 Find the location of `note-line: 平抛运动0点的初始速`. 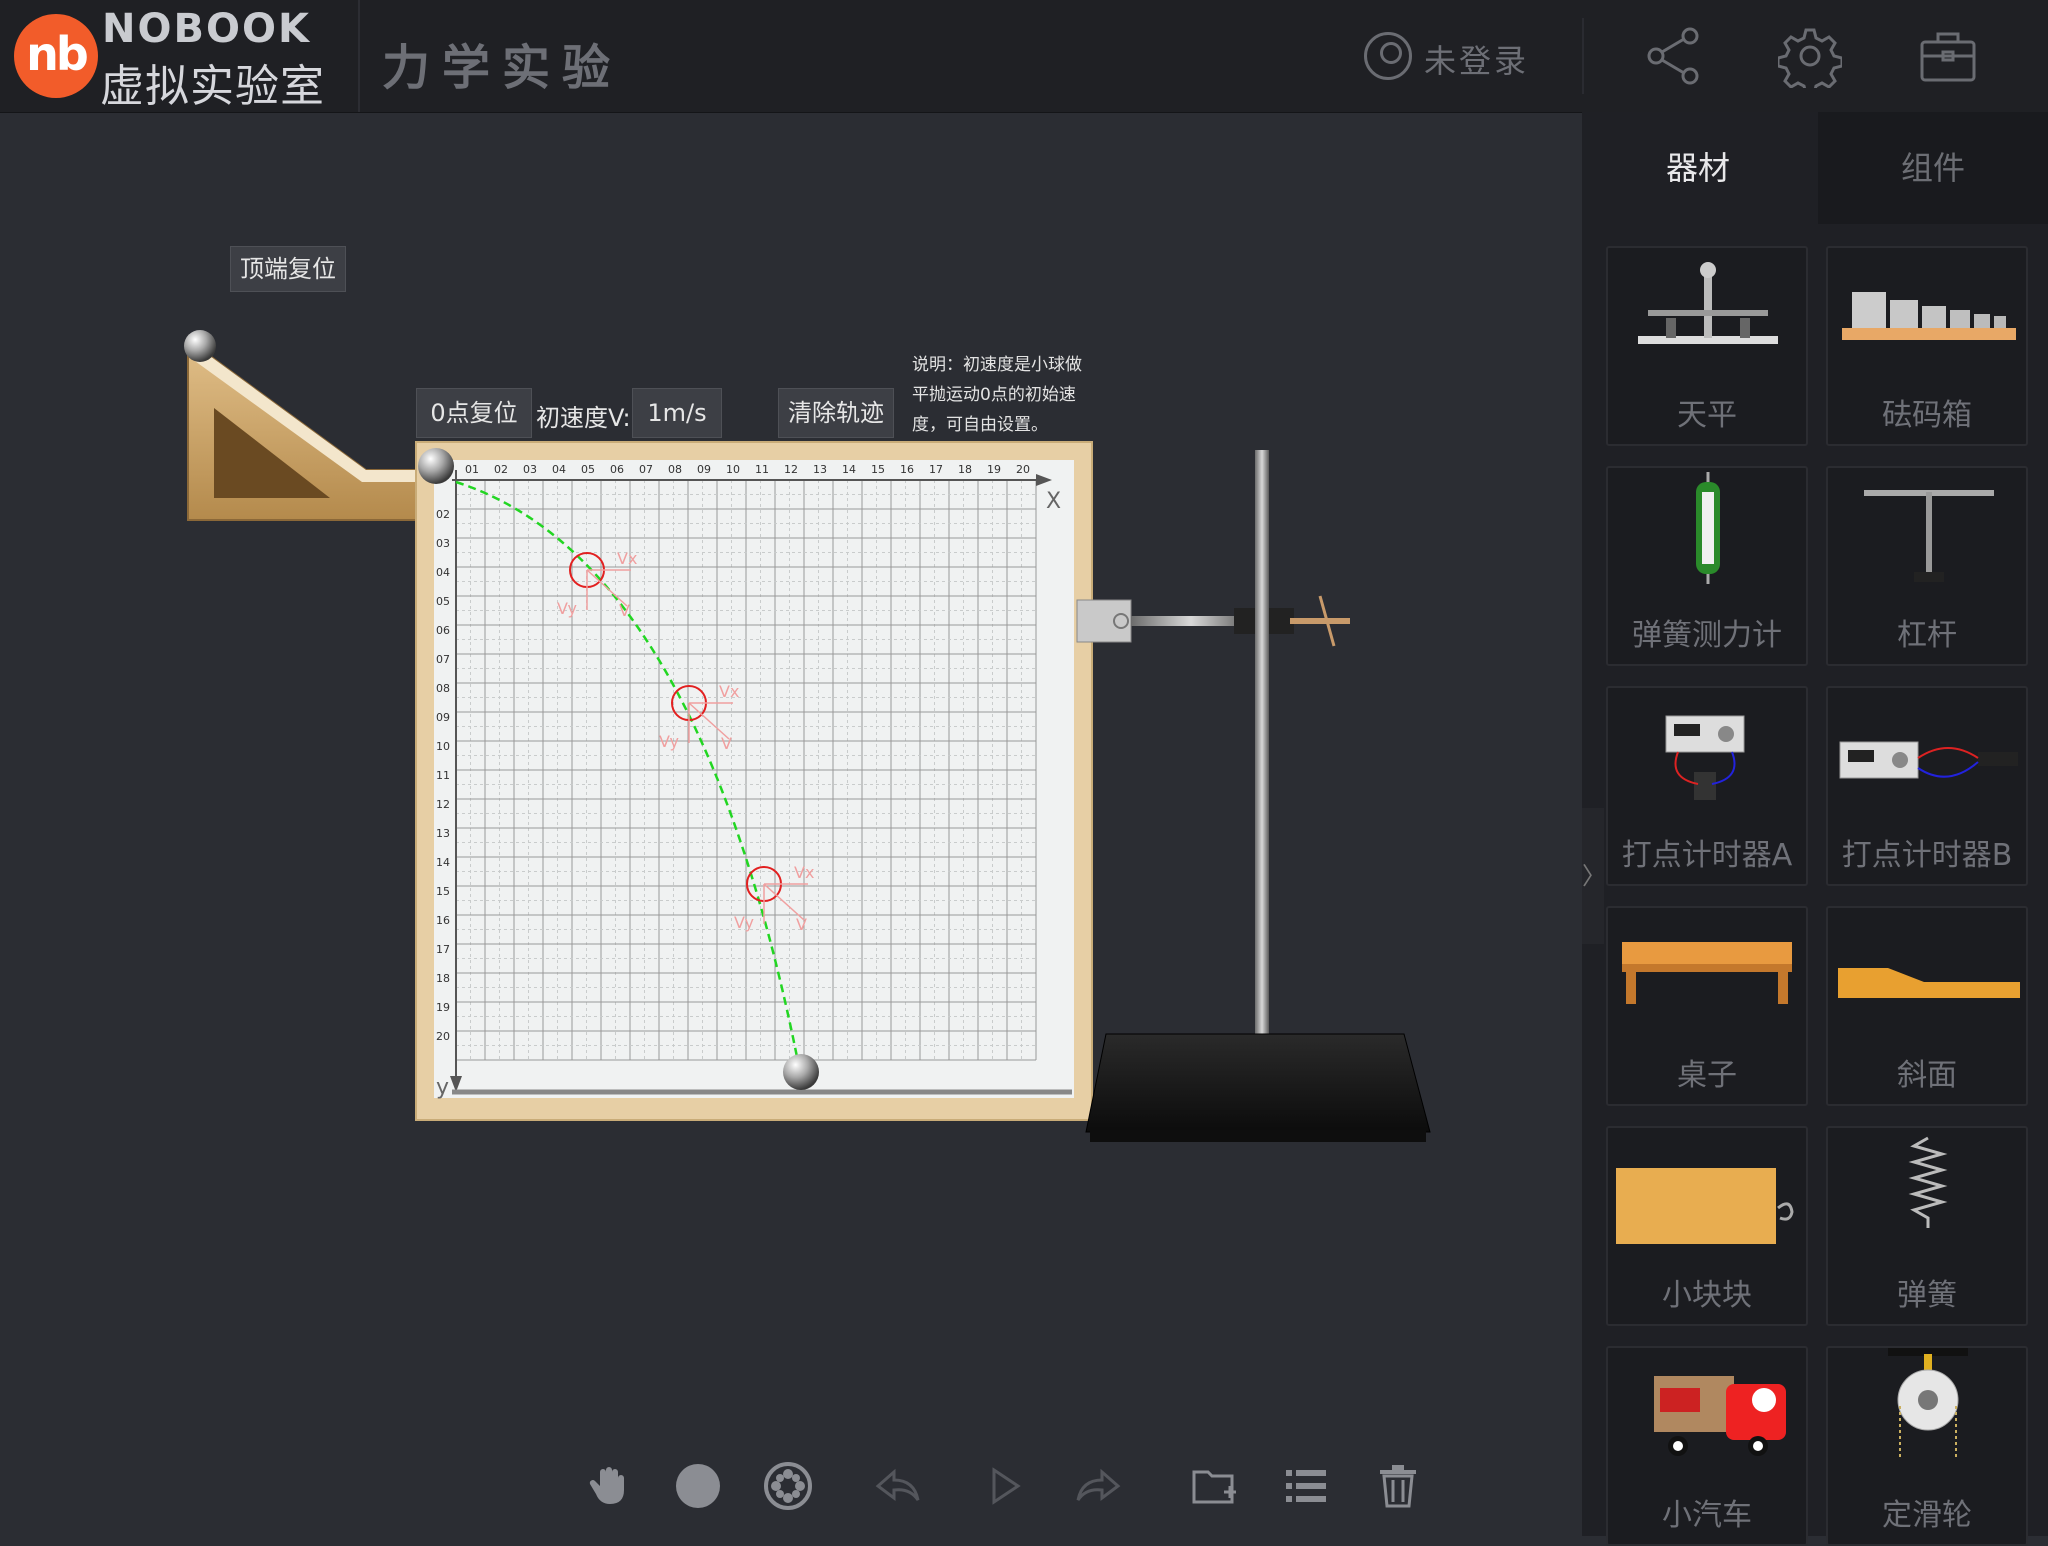

note-line: 平抛运动0点的初始速 is located at coordinates (994, 395).